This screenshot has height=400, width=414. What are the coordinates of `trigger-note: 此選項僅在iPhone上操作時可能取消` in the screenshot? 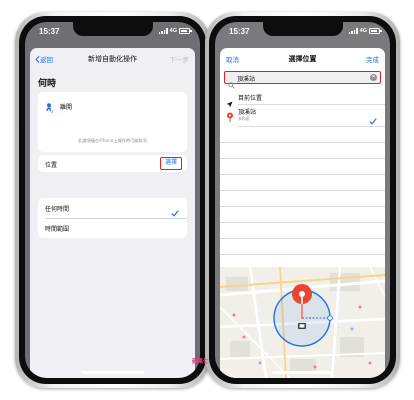 It's located at (112, 140).